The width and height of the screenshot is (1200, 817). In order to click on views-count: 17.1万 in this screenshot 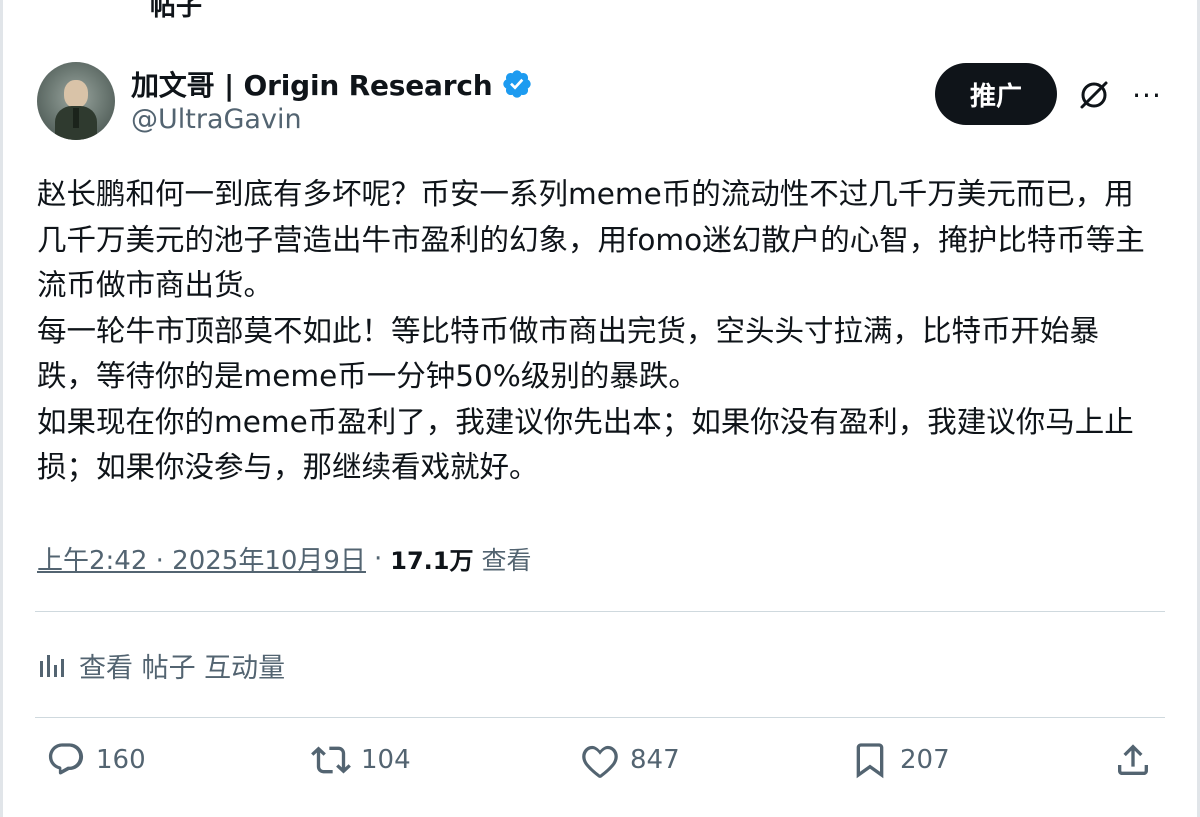, I will do `click(432, 561)`.